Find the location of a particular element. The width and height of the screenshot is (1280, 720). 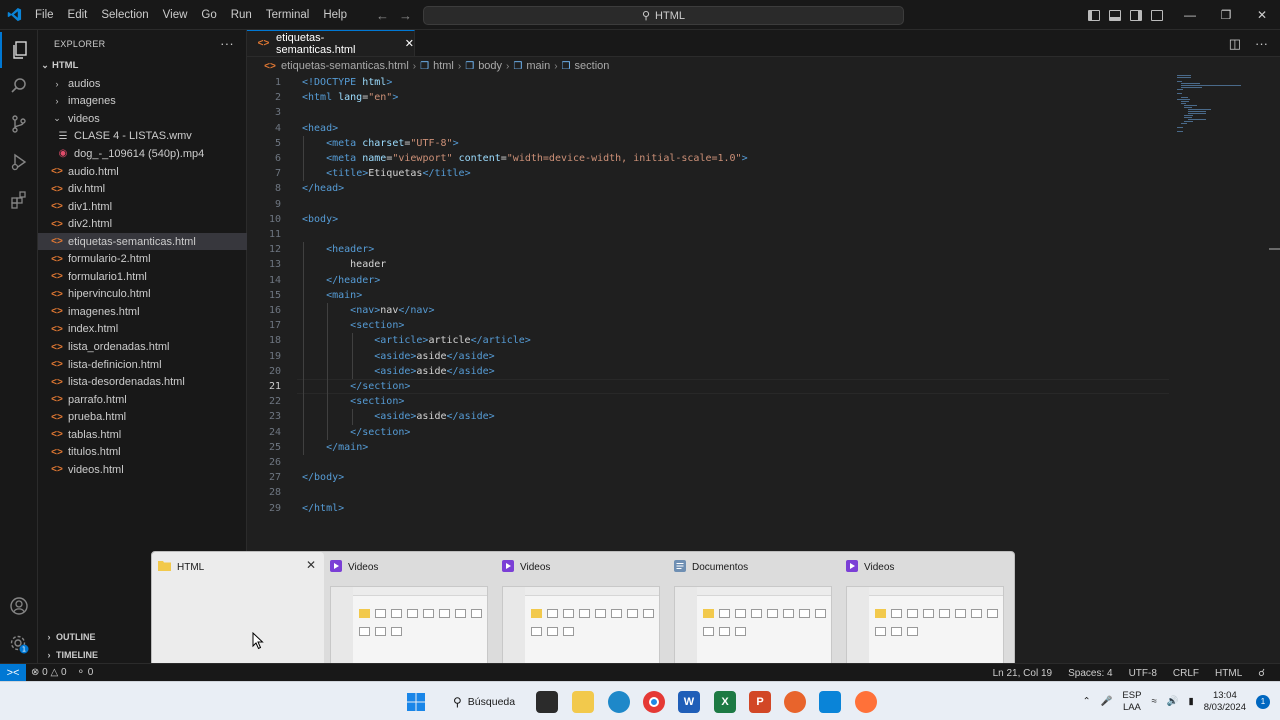

remote-indicator: >< is located at coordinates (13, 672).